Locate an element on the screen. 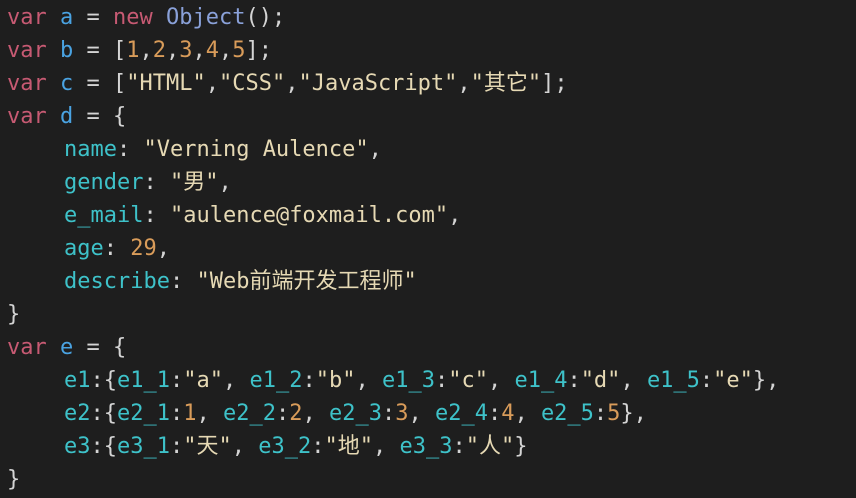 Image resolution: width=856 pixels, height=498 pixels. code-identifier: b is located at coordinates (67, 50).